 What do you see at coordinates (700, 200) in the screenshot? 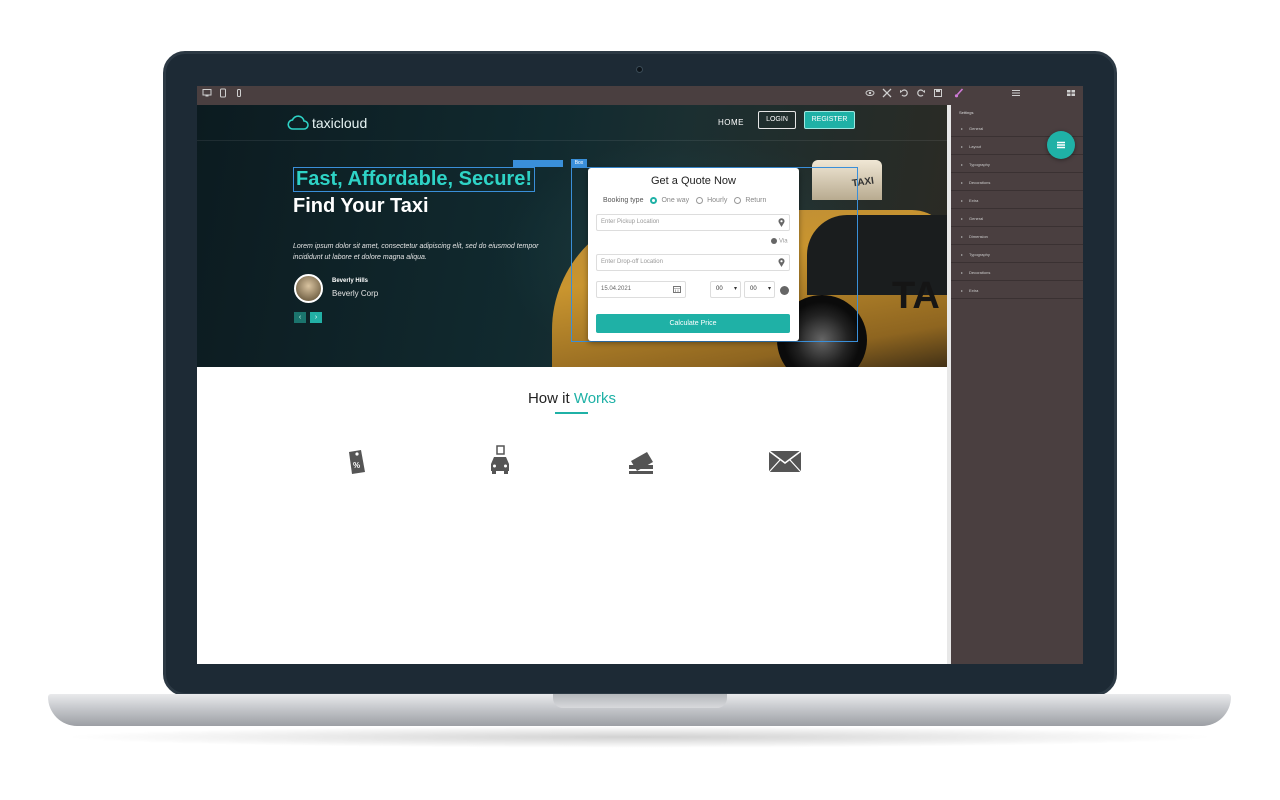
I see `radio-hourly` at bounding box center [700, 200].